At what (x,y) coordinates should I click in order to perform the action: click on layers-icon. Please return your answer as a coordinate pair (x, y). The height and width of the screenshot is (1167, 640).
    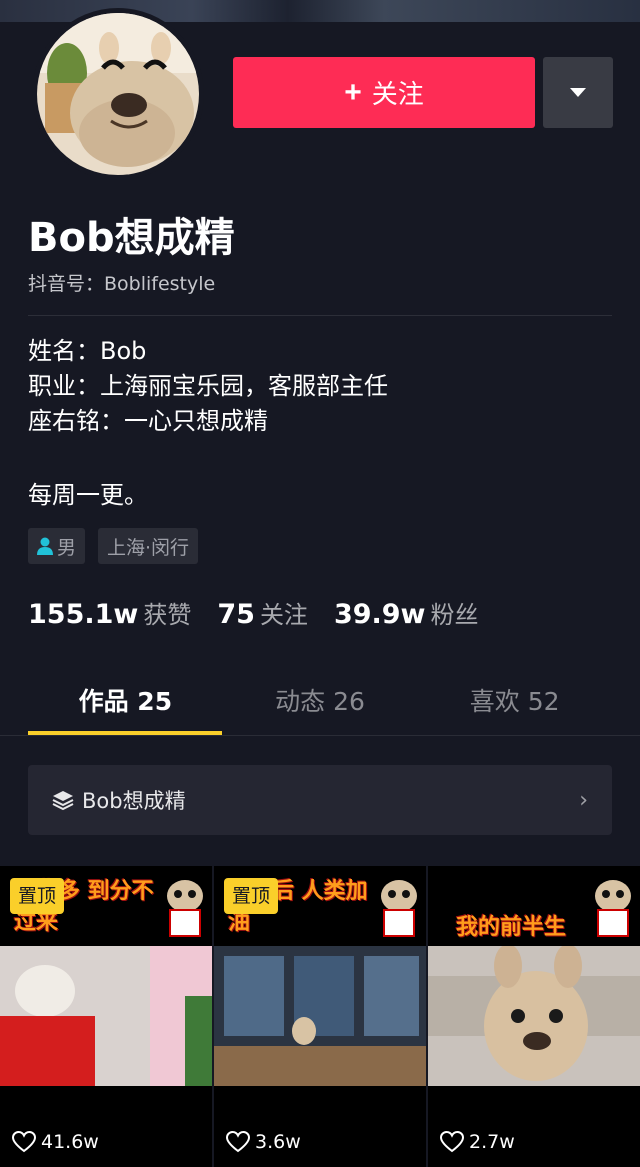
    Looking at the image, I should click on (63, 801).